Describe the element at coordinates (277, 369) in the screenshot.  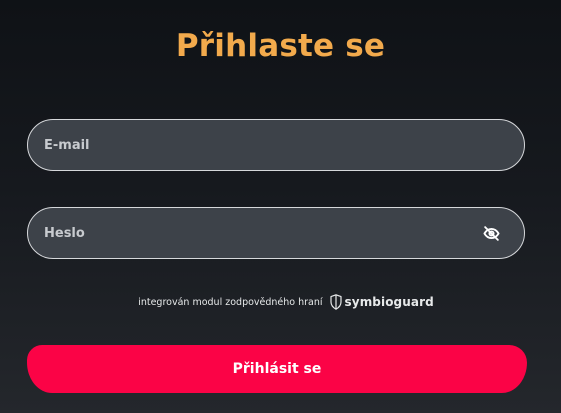
I see `login-button: Přihlásit se` at that location.